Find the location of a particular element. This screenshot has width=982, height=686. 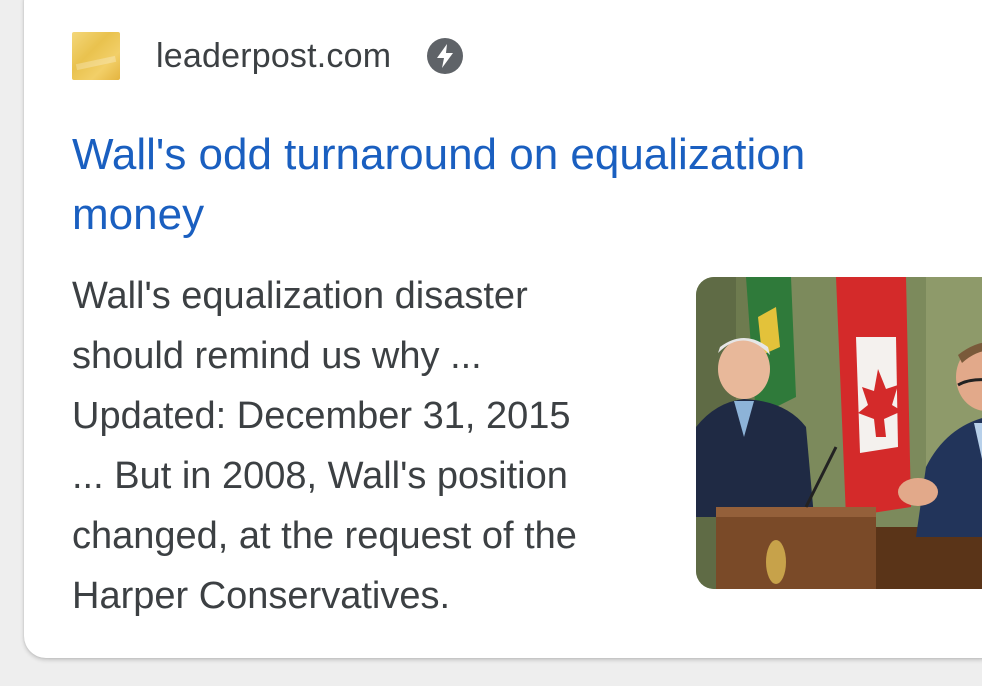

source-row: leaderpost.com is located at coordinates (268, 56).